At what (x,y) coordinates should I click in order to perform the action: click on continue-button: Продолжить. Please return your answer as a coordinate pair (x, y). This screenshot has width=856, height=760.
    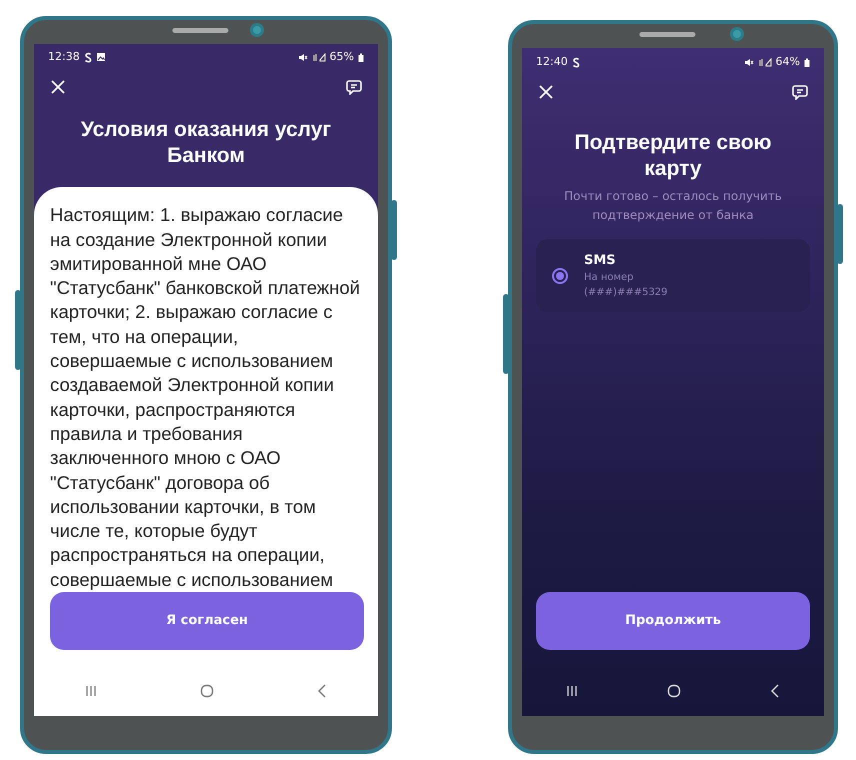
    Looking at the image, I should click on (673, 621).